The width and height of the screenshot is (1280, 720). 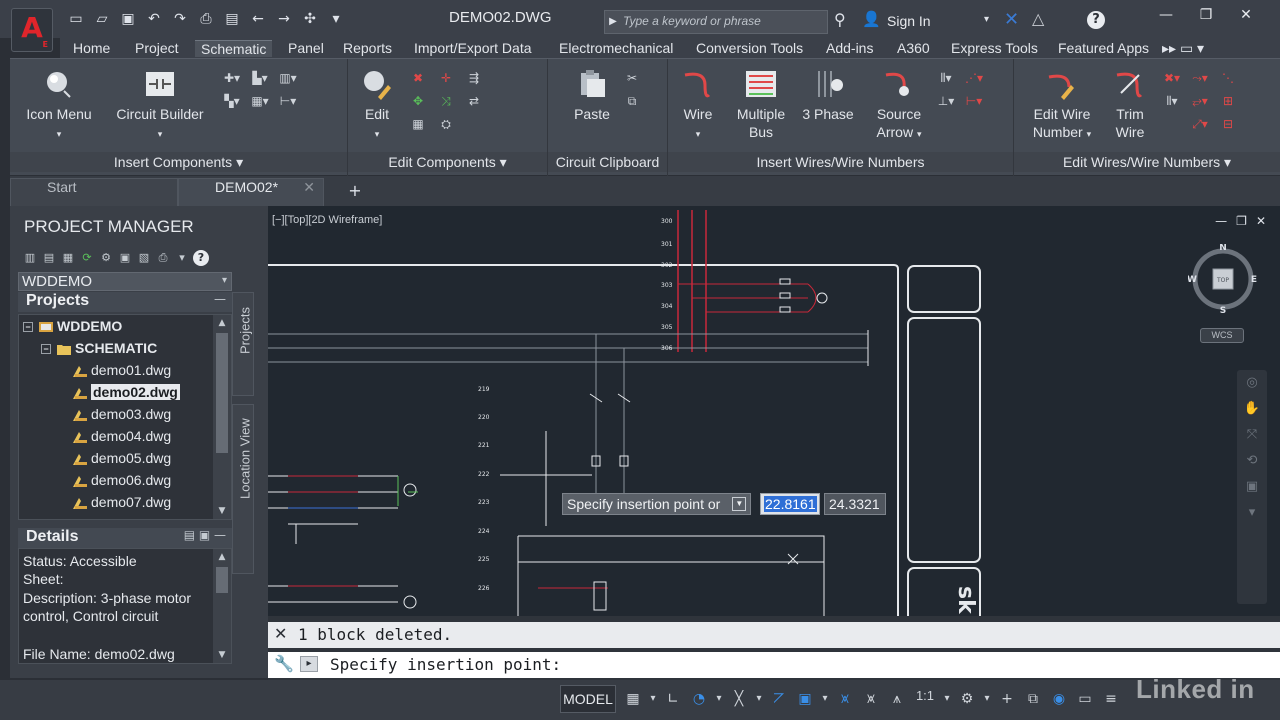 What do you see at coordinates (588, 699) in the screenshot?
I see `model-space-button: MODEL` at bounding box center [588, 699].